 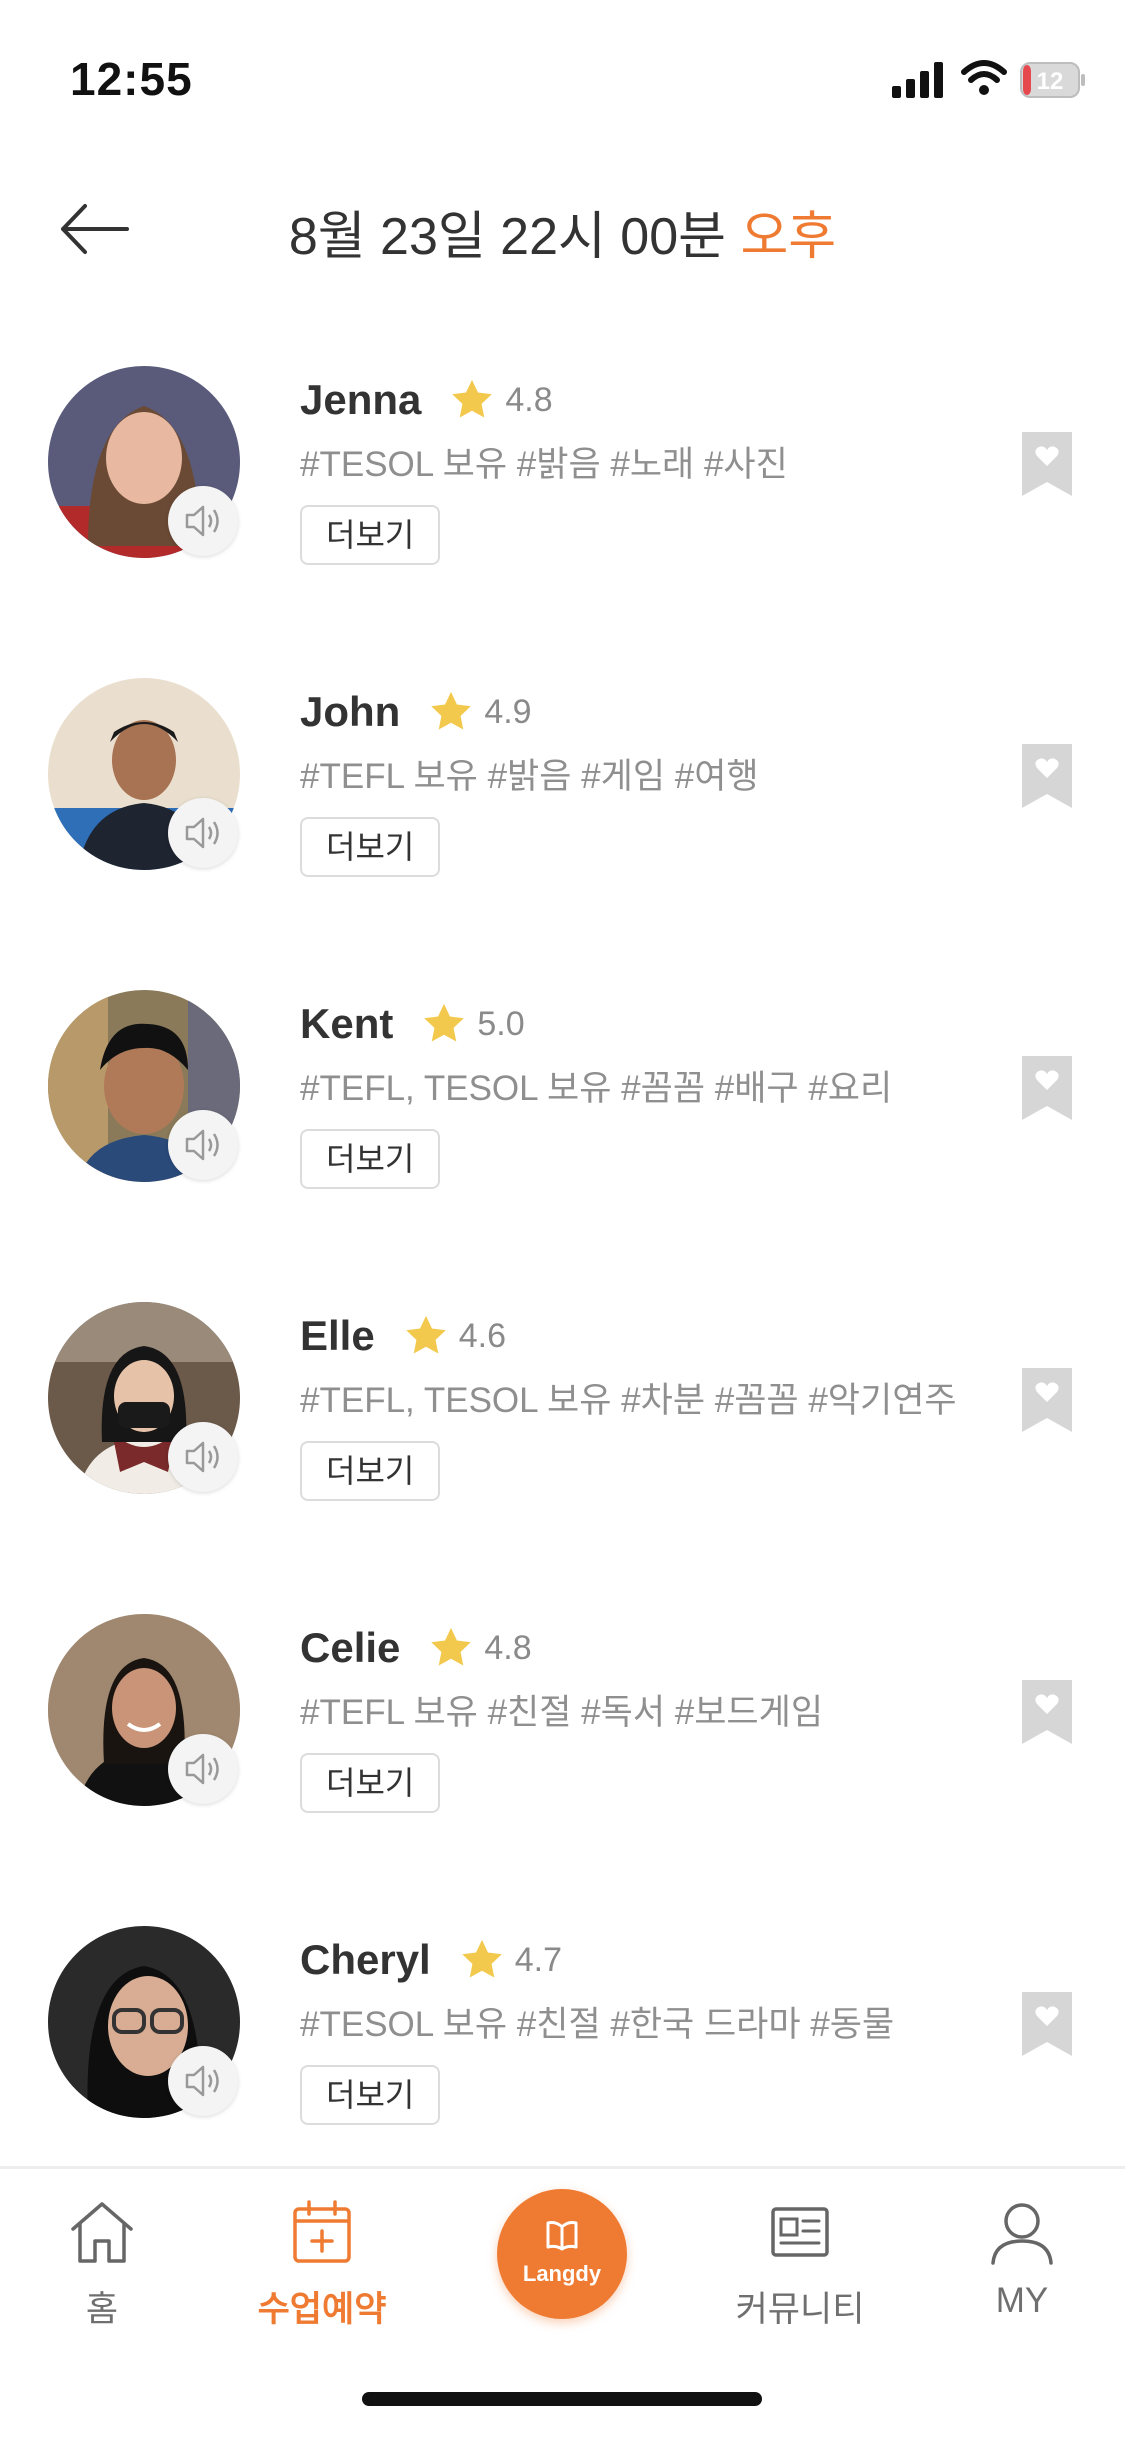 What do you see at coordinates (1022, 2234) in the screenshot?
I see `user-icon` at bounding box center [1022, 2234].